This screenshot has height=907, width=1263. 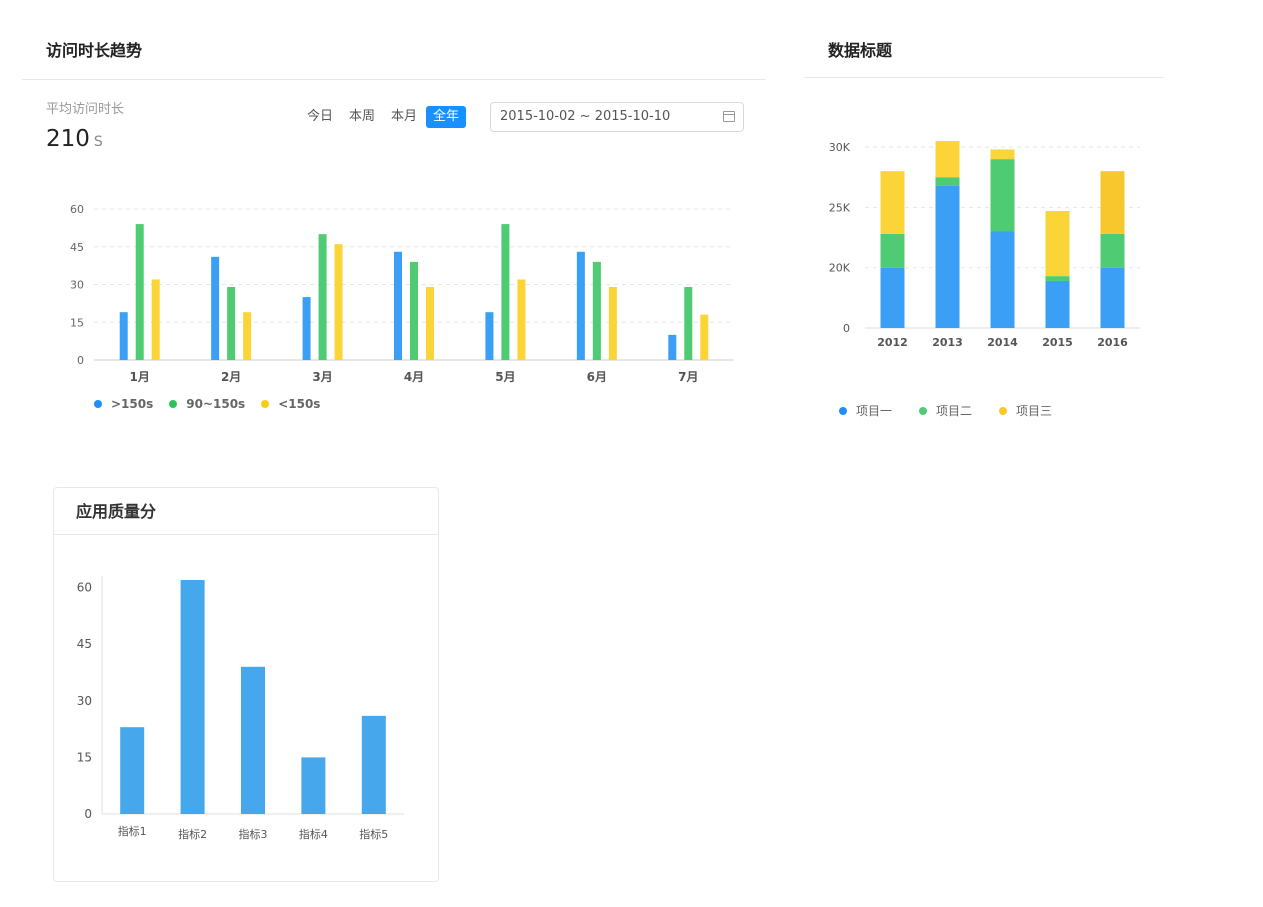 I want to click on x-tick-label: 指标5, so click(x=373, y=834).